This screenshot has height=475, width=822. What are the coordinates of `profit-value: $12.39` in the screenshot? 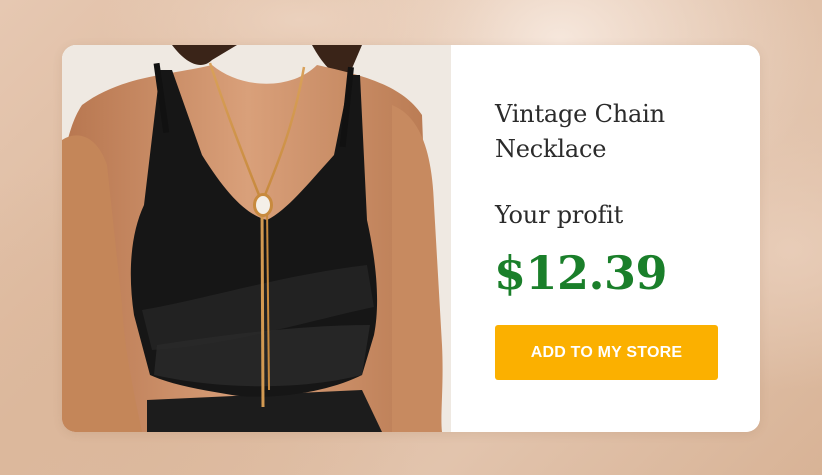 It's located at (581, 273).